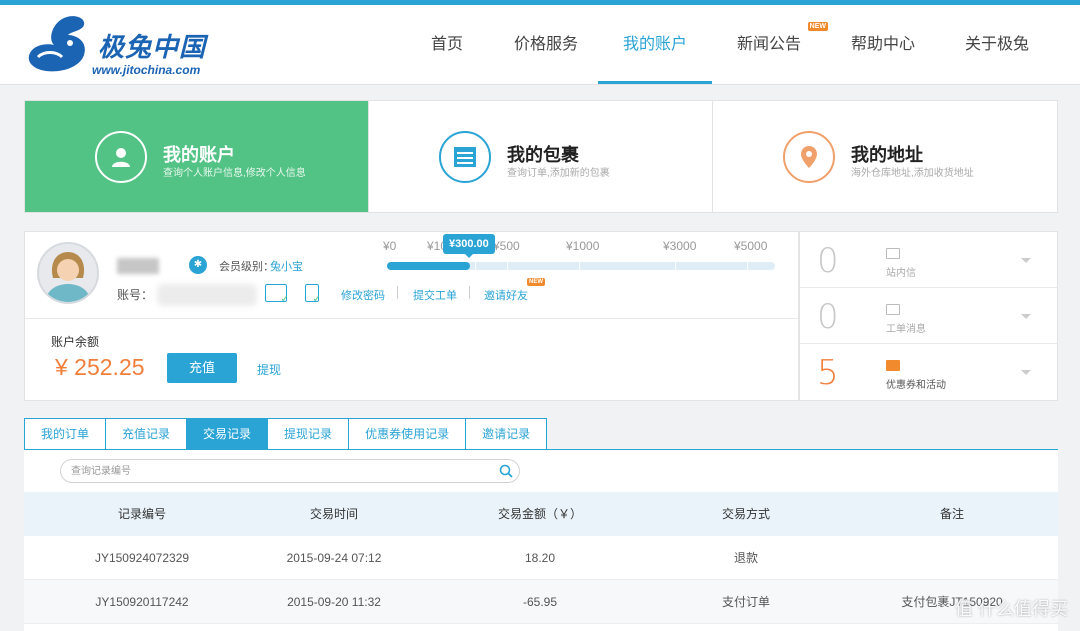 This screenshot has width=1080, height=631. I want to click on column-header: 记录编号, so click(141, 514).